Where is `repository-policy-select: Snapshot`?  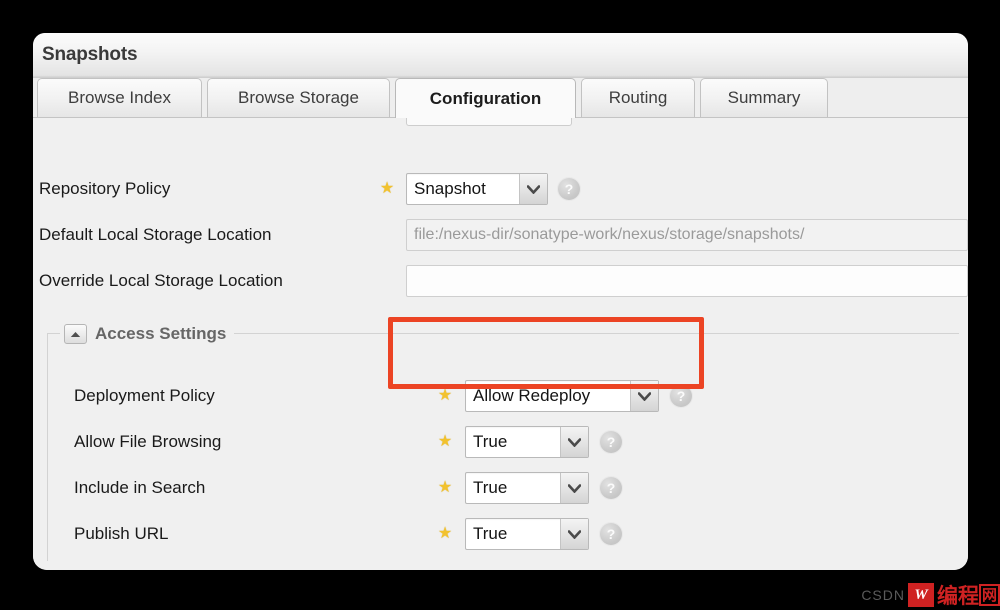 repository-policy-select: Snapshot is located at coordinates (477, 189).